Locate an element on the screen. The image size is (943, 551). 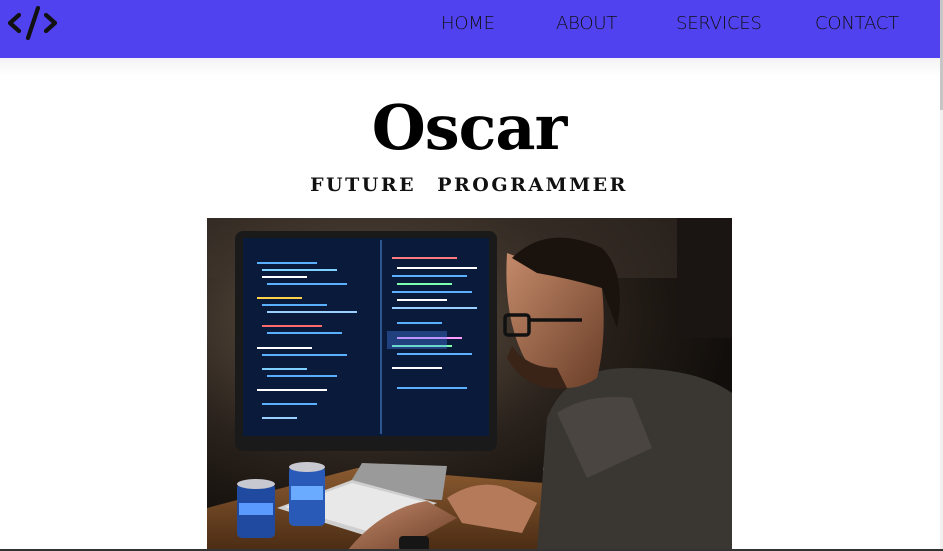
hero-title: Oscar is located at coordinates (469, 127).